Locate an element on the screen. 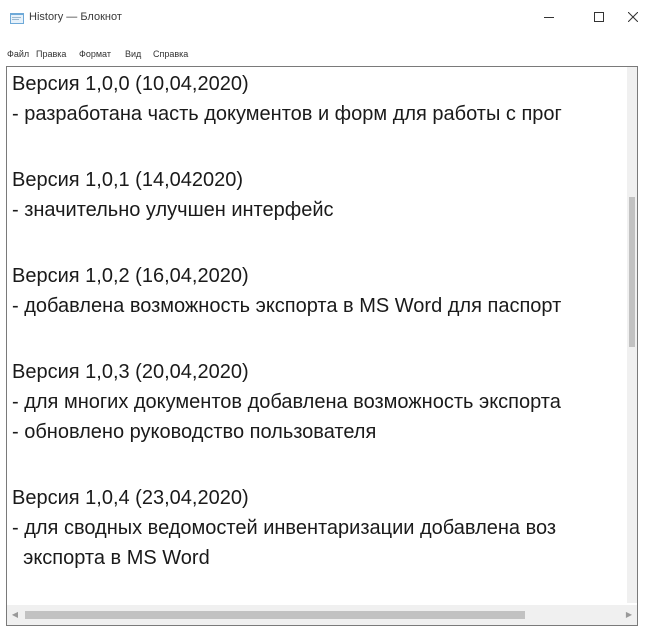 The image size is (648, 635). close-button is located at coordinates (633, 17).